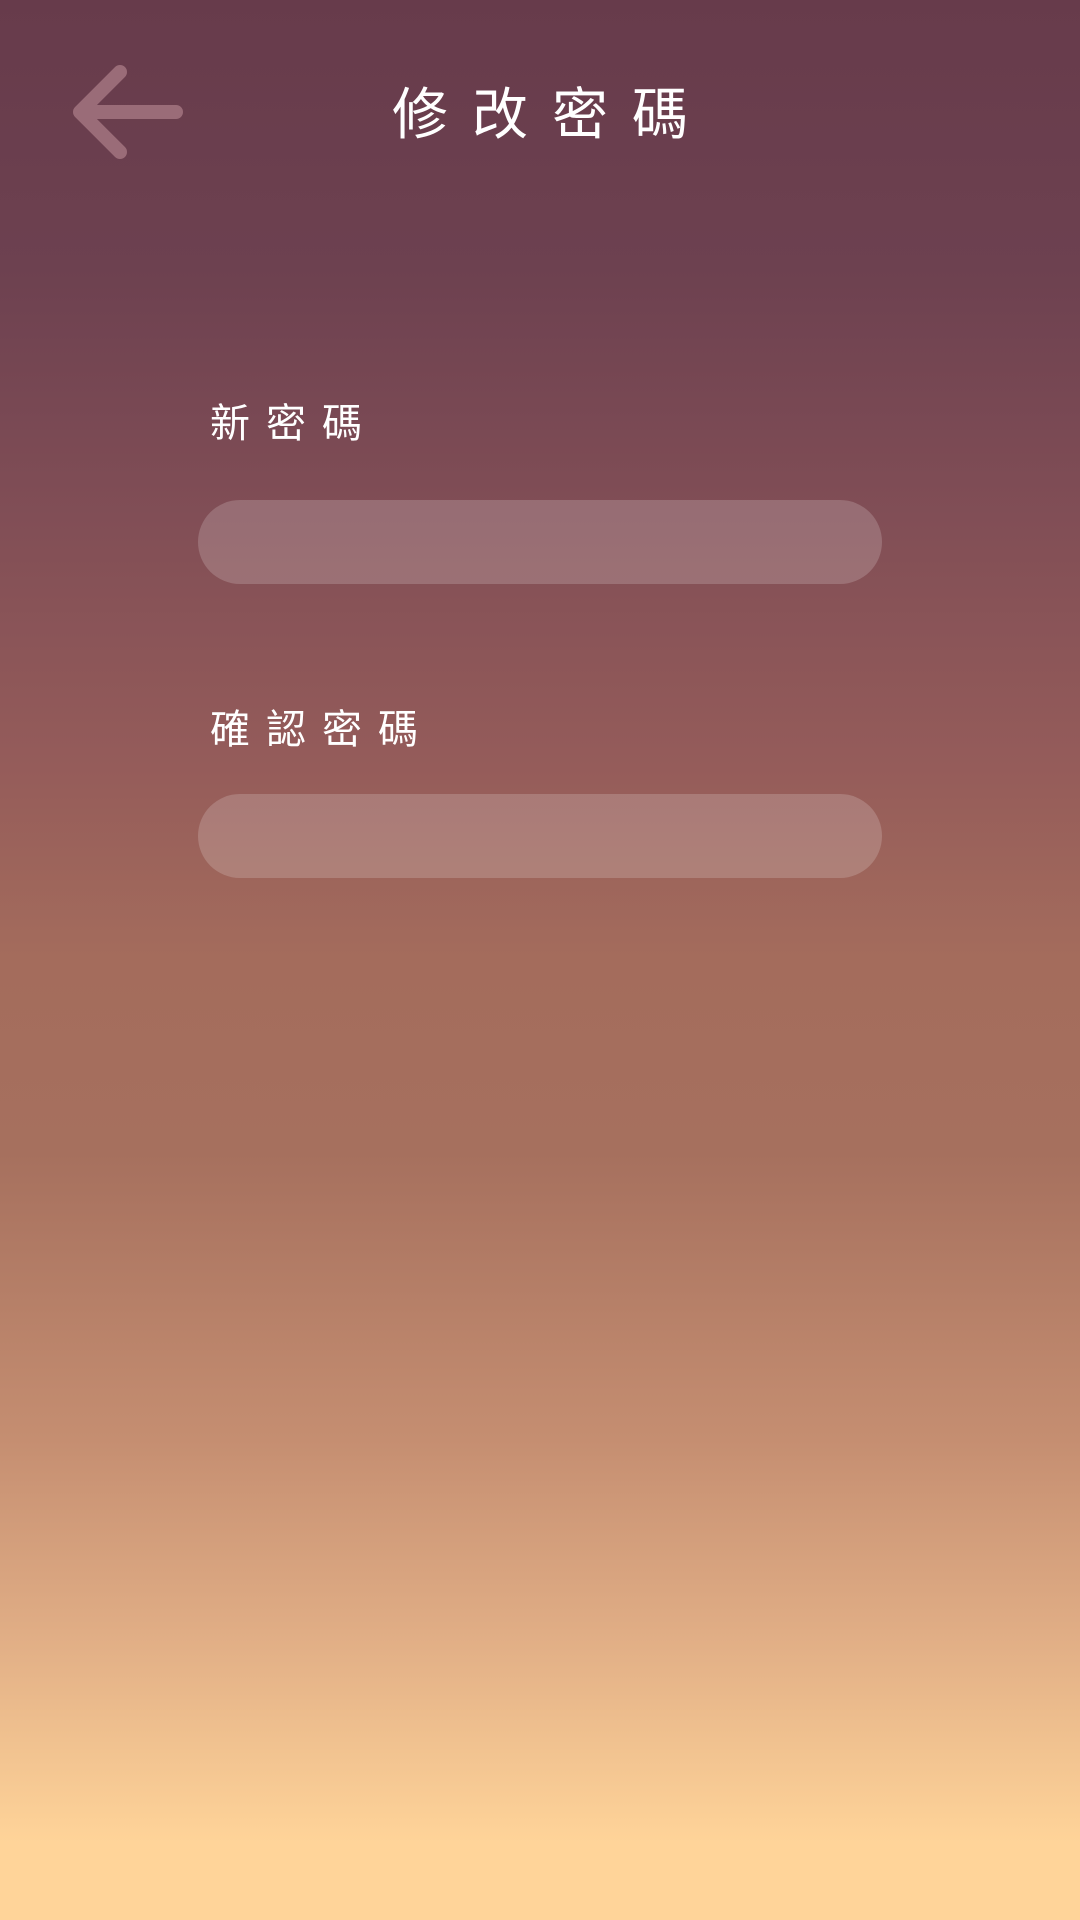 Image resolution: width=1080 pixels, height=1920 pixels. I want to click on confirm-password-label: 確認密碼, so click(322, 730).